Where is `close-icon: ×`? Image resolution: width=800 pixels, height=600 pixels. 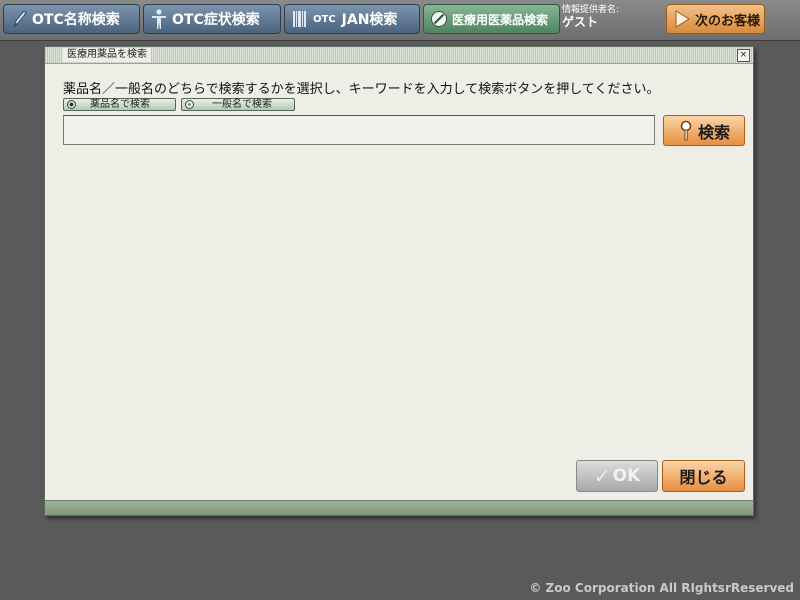
close-icon: × is located at coordinates (743, 55).